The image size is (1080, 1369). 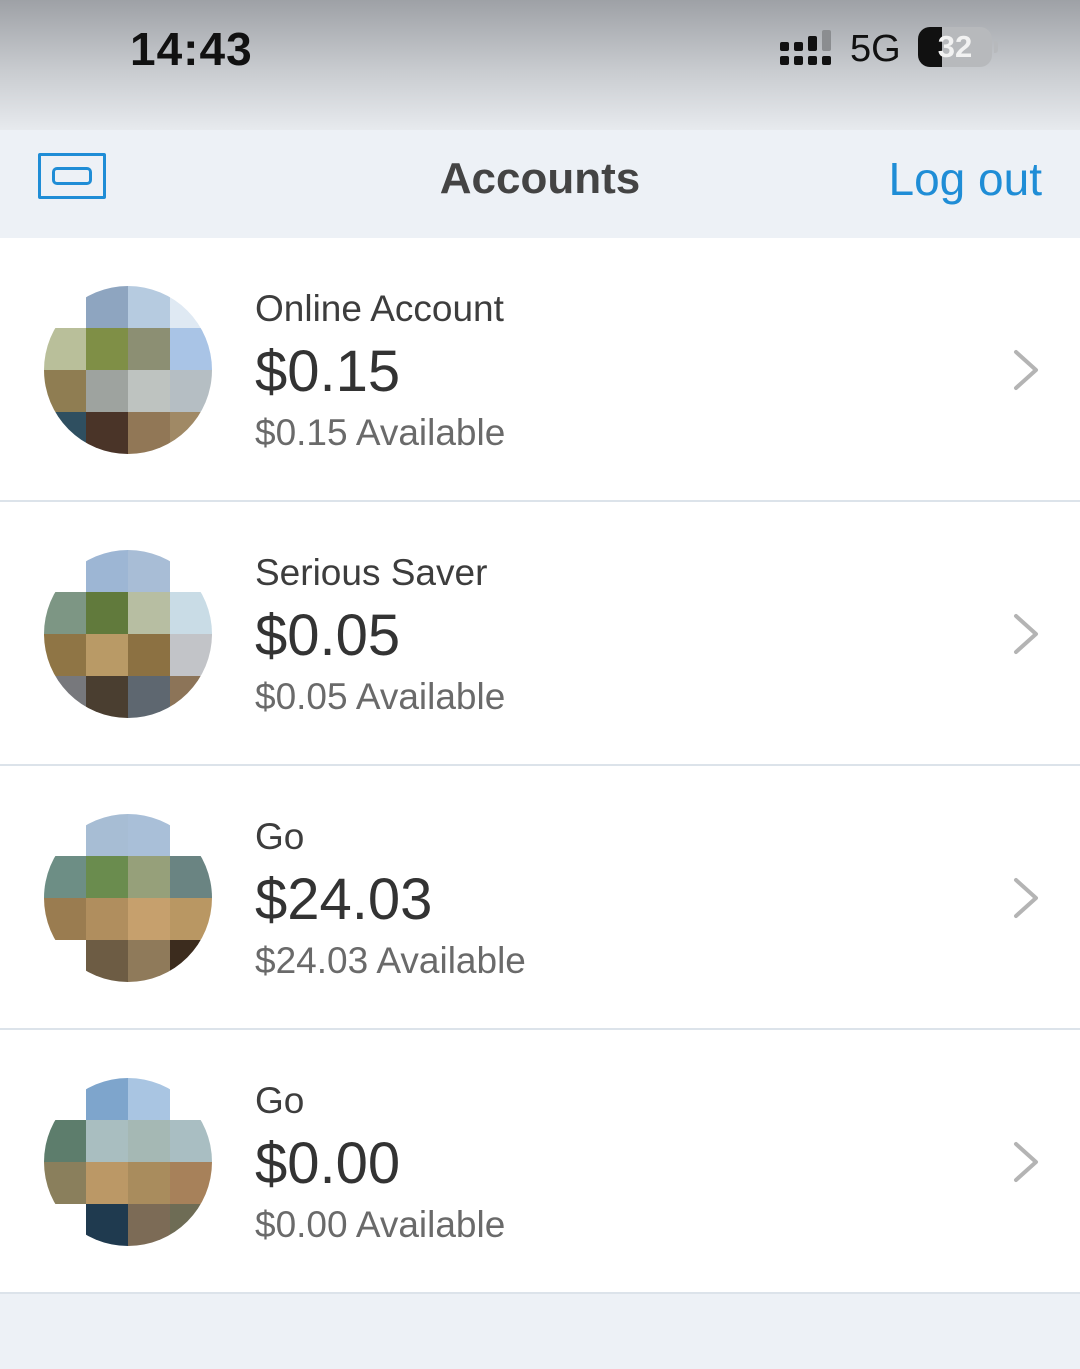 What do you see at coordinates (996, 47) in the screenshot?
I see `battery-nub` at bounding box center [996, 47].